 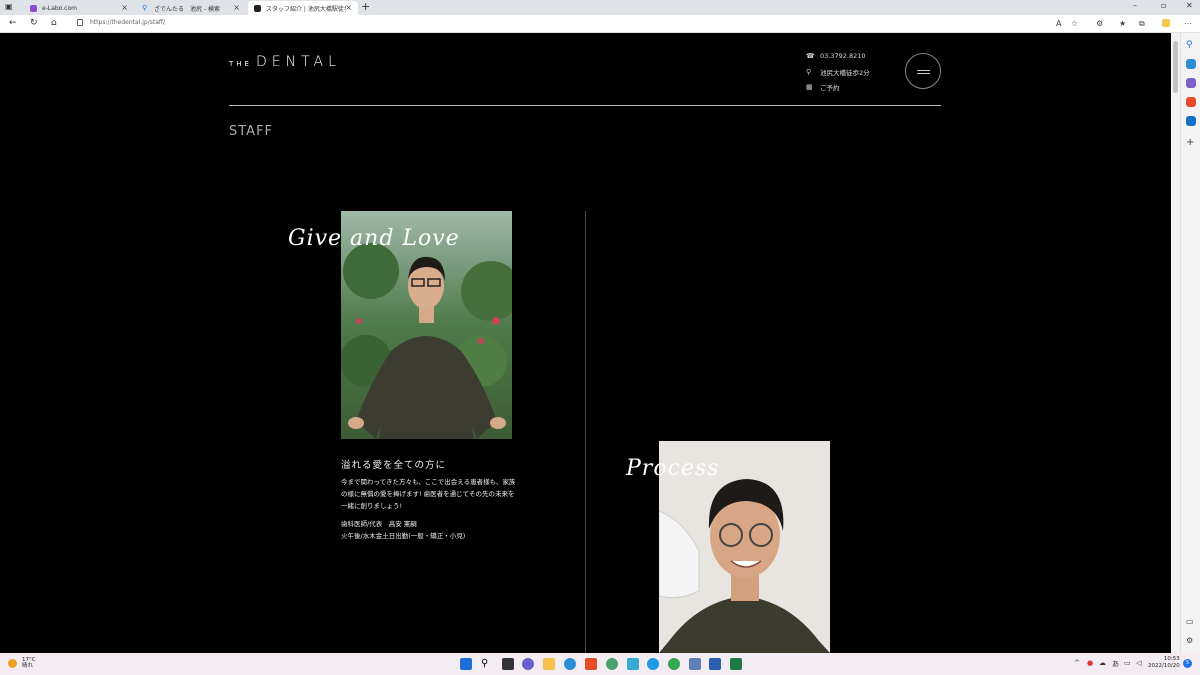 What do you see at coordinates (1142, 24) in the screenshot?
I see `collections-icon: ⧉` at bounding box center [1142, 24].